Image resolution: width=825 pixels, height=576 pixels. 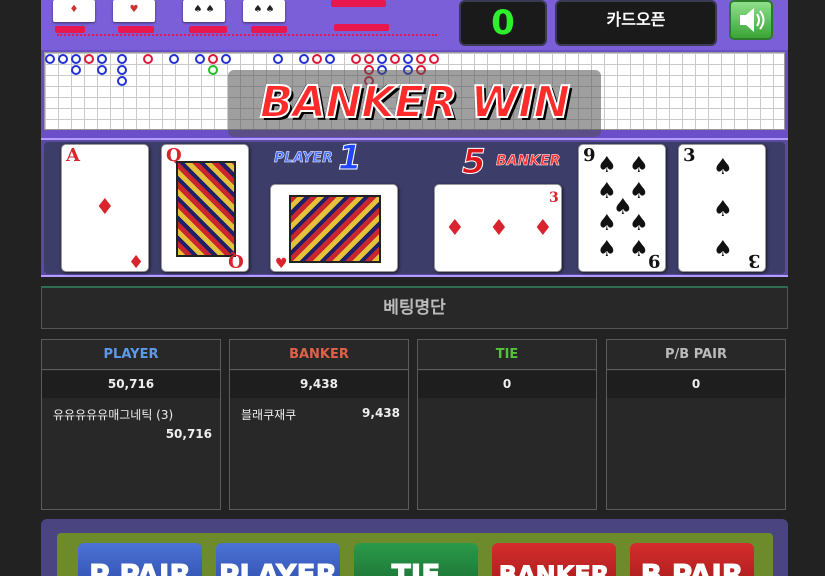 I want to click on player-score: 1, so click(x=350, y=158).